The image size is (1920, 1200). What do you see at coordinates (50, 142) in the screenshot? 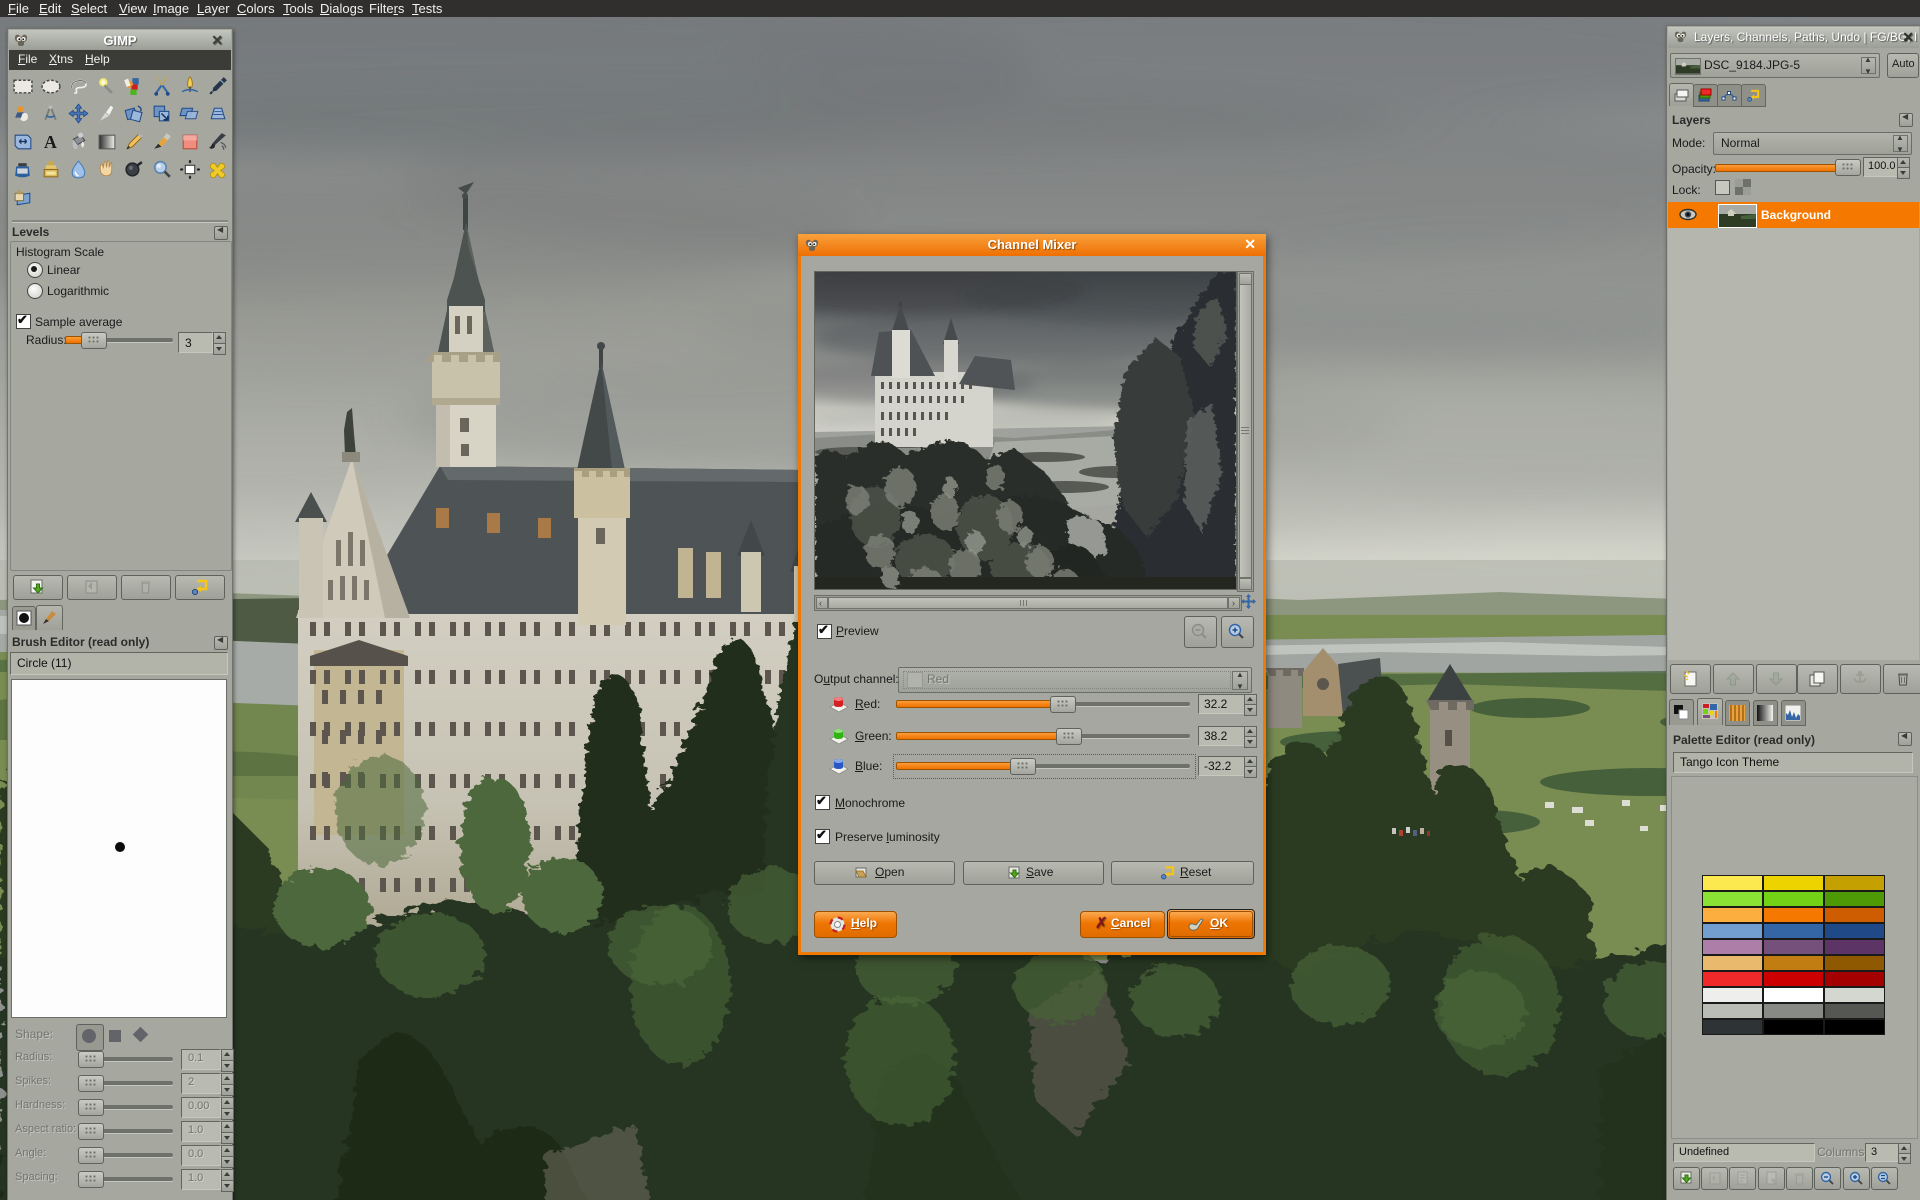
I see `svg-text: A` at bounding box center [50, 142].